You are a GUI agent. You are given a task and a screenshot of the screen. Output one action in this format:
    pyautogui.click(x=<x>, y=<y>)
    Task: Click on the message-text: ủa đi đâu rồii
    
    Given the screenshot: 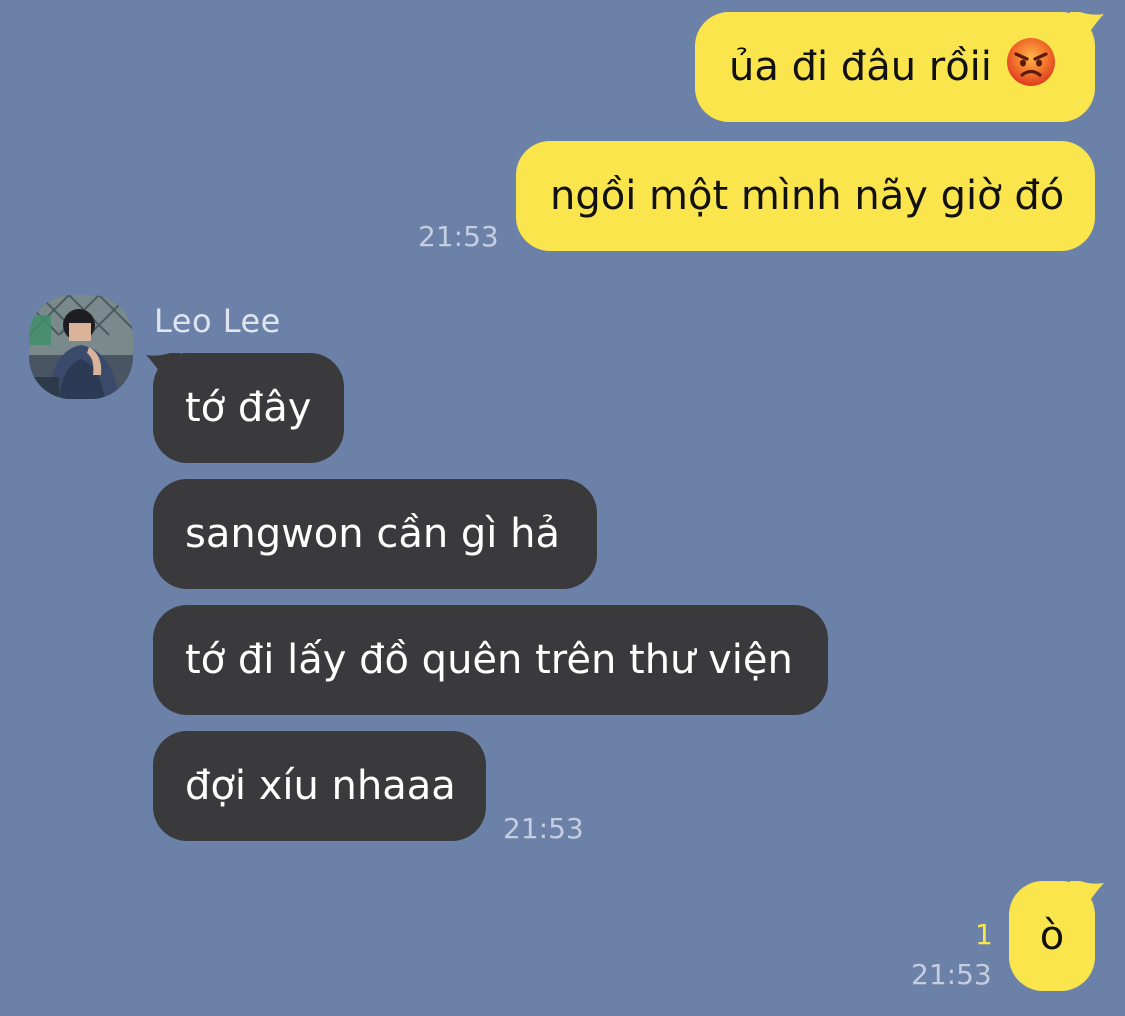 What is the action you would take?
    pyautogui.click(x=860, y=67)
    